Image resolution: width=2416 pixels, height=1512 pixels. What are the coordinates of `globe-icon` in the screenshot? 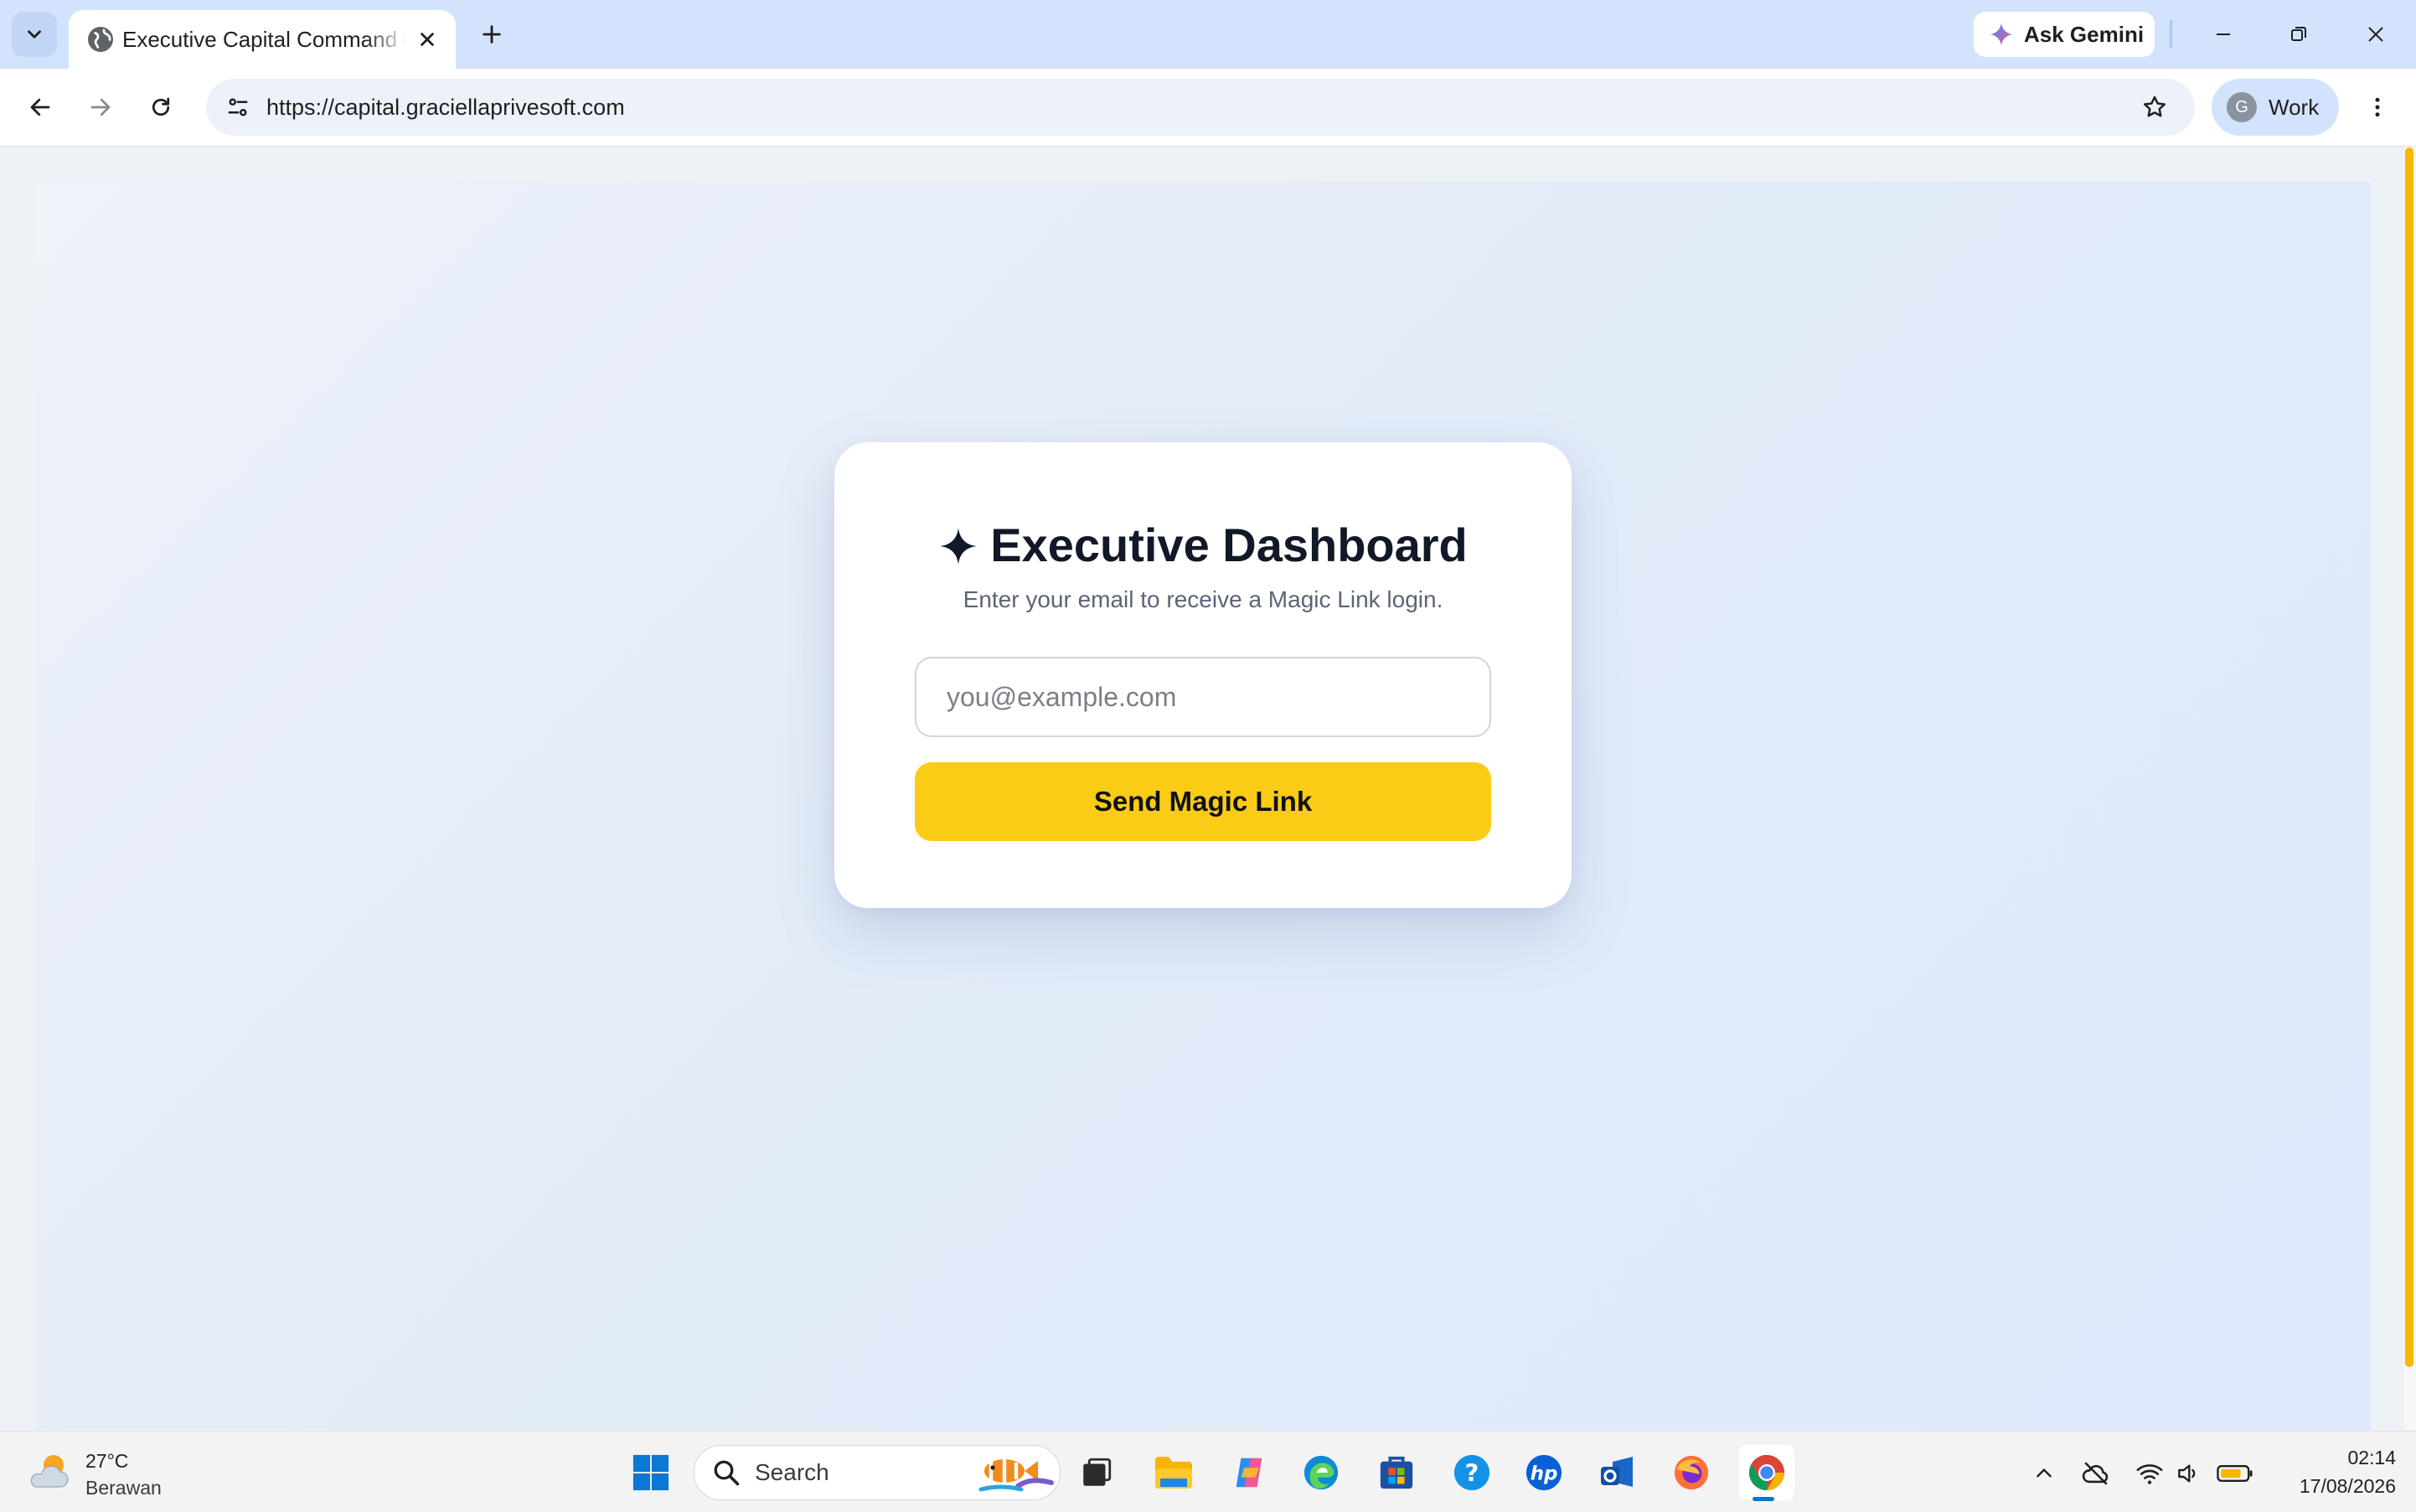 It's located at (100, 39).